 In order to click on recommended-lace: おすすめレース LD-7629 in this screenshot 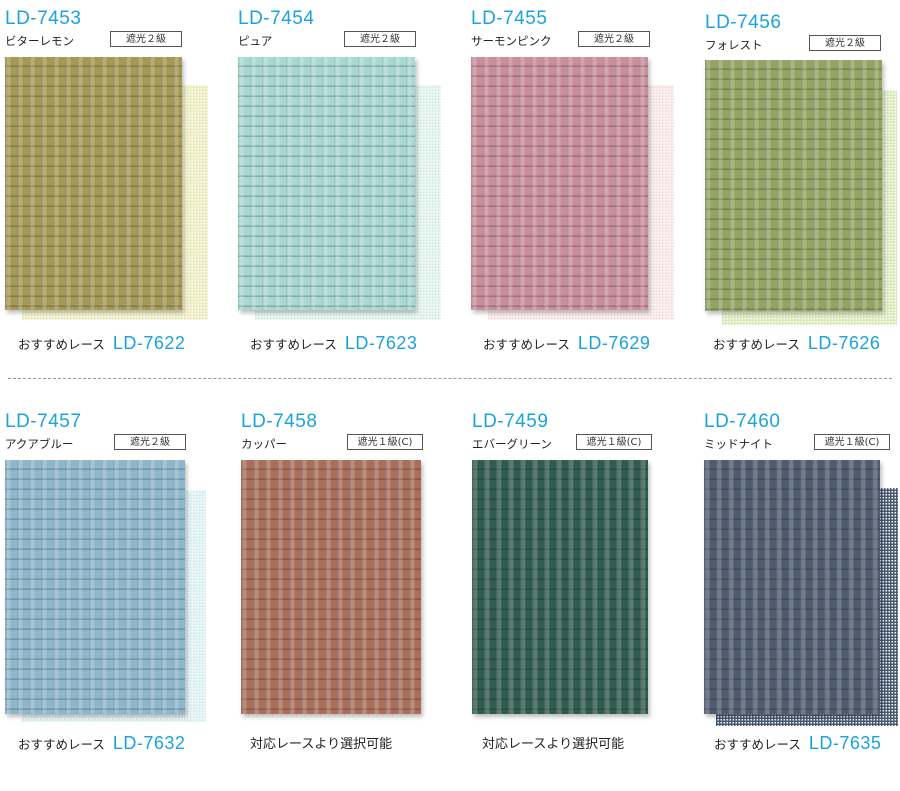, I will do `click(566, 343)`.